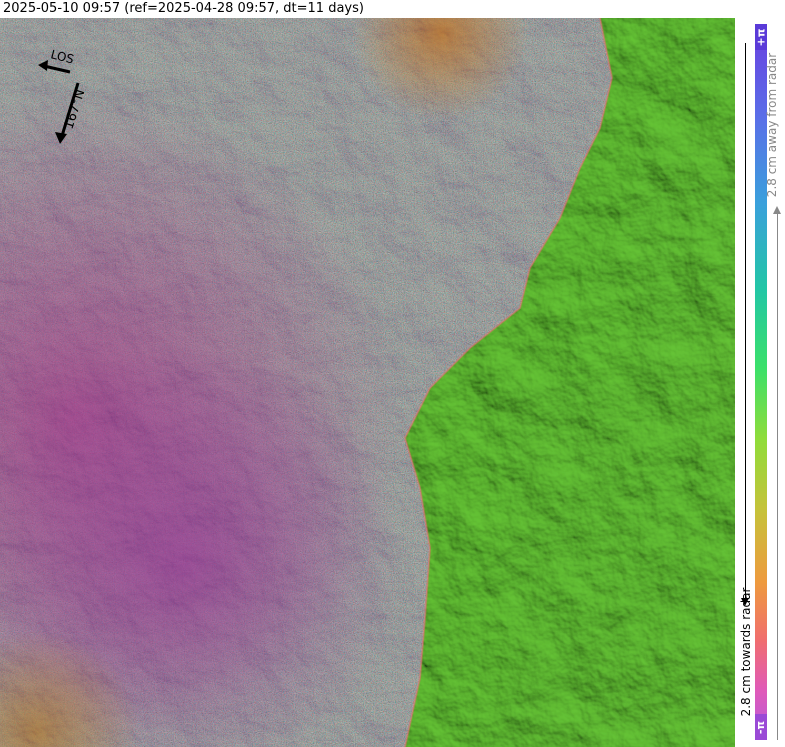  What do you see at coordinates (57, 69) in the screenshot?
I see `los-arrow-shaft` at bounding box center [57, 69].